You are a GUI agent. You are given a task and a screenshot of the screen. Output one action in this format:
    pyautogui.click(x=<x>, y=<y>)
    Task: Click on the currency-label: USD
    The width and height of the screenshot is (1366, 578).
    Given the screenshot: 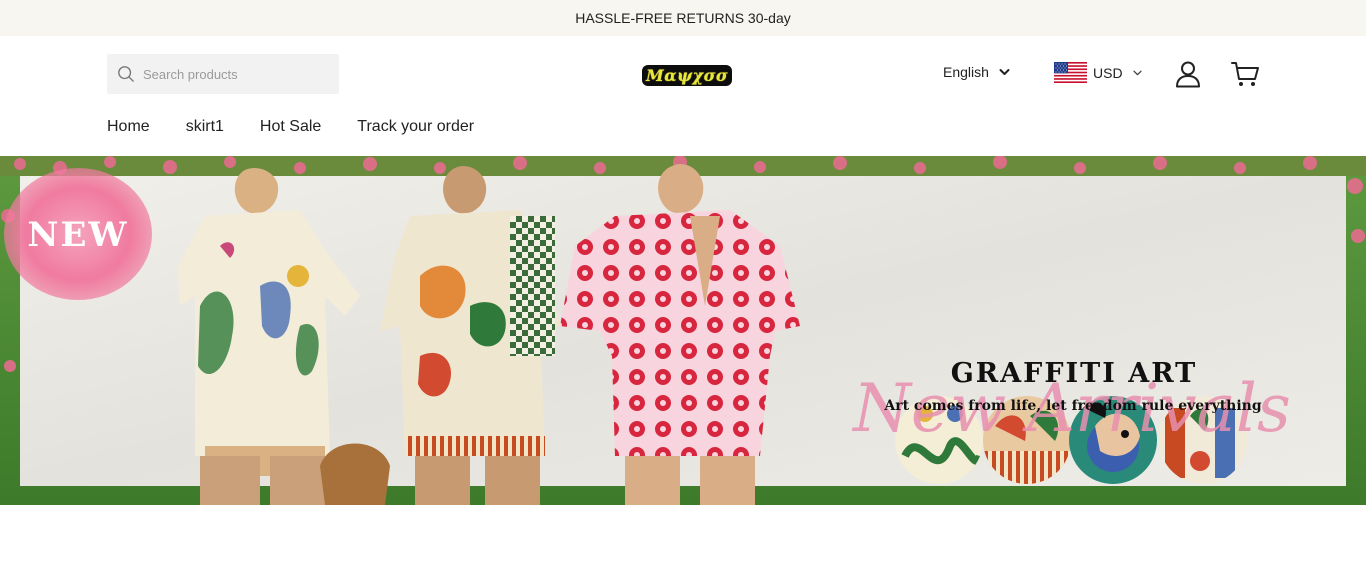 What is the action you would take?
    pyautogui.click(x=1108, y=72)
    